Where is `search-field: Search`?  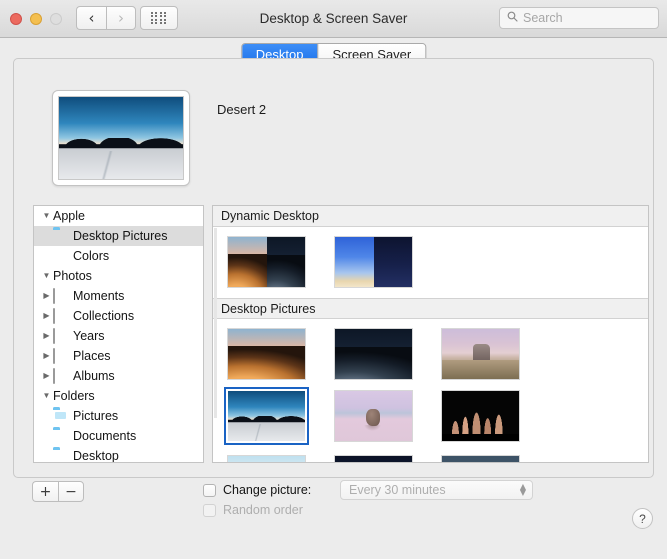
search-field: Search is located at coordinates (579, 18).